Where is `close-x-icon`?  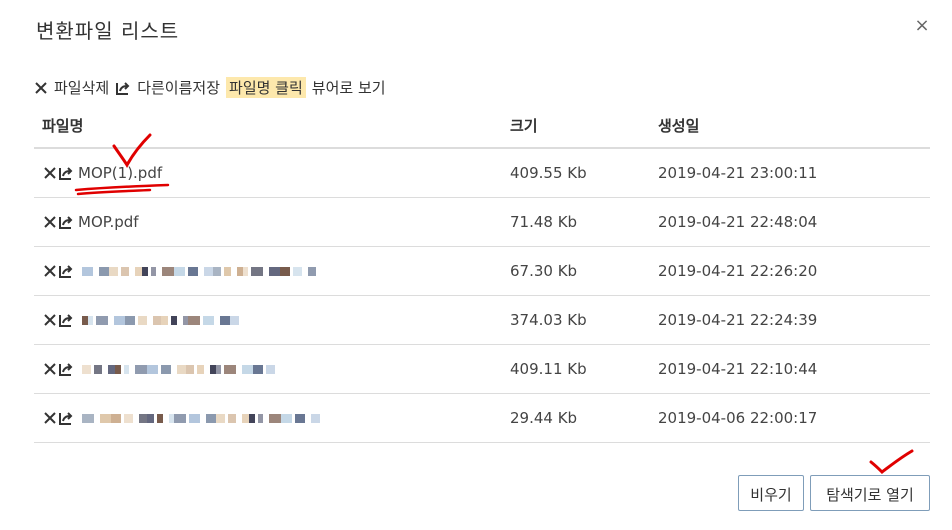
close-x-icon is located at coordinates (41, 88).